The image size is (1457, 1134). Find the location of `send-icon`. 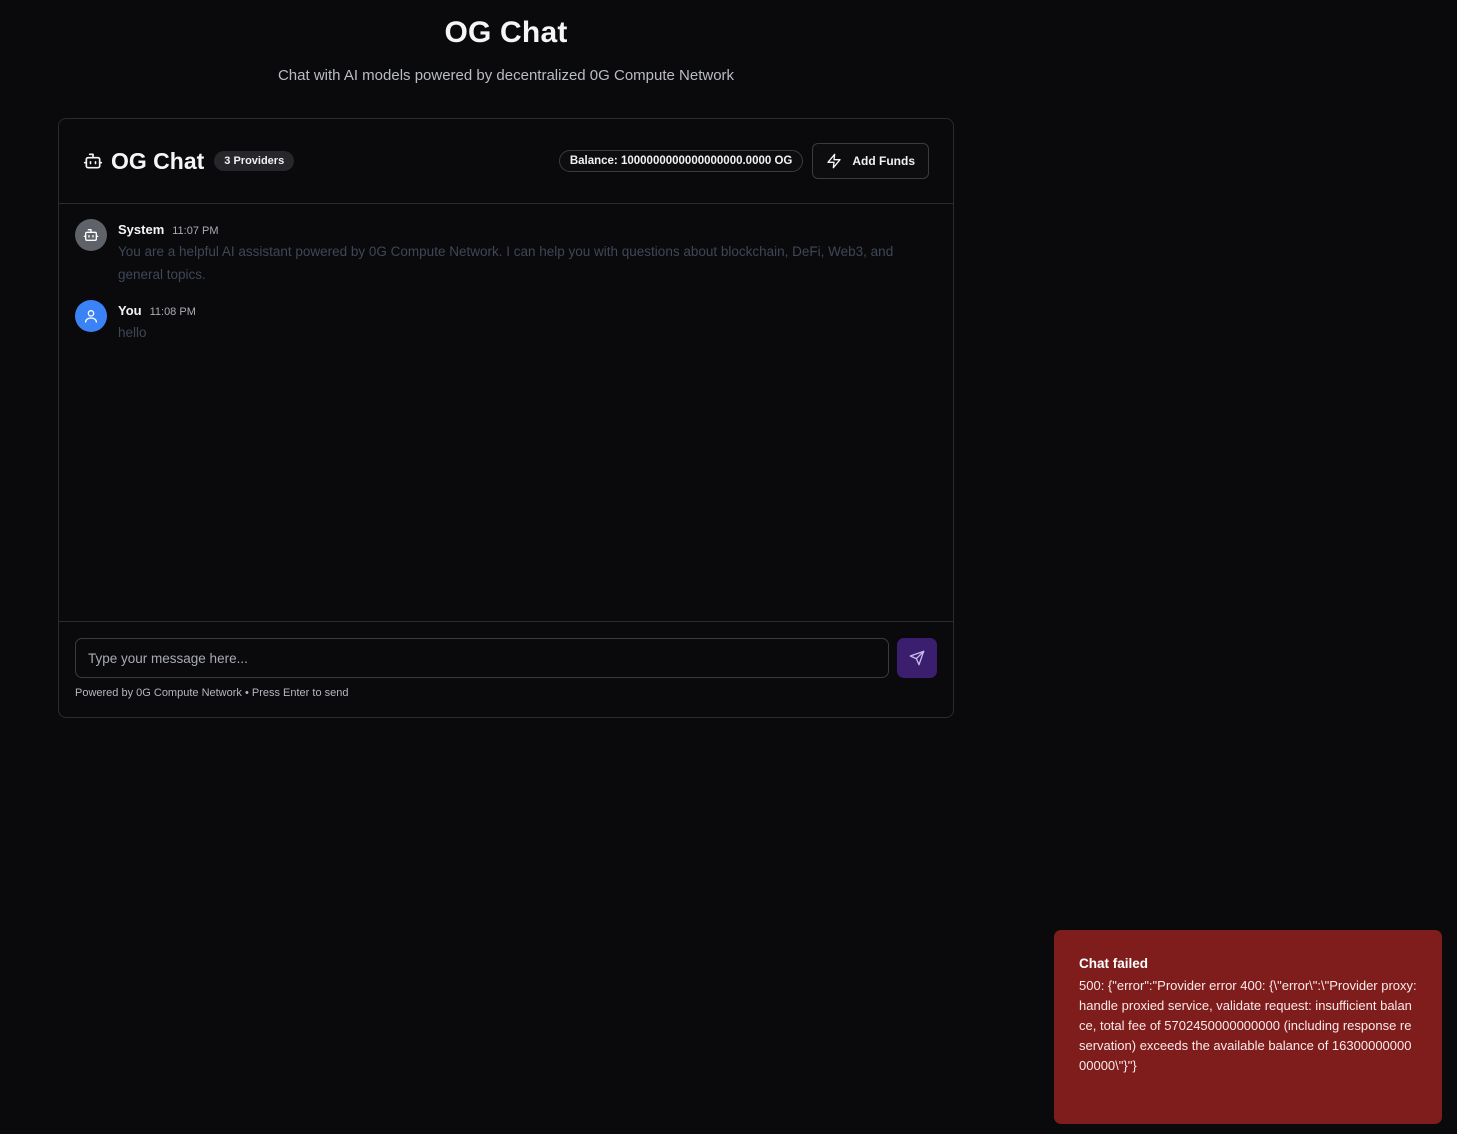

send-icon is located at coordinates (917, 658).